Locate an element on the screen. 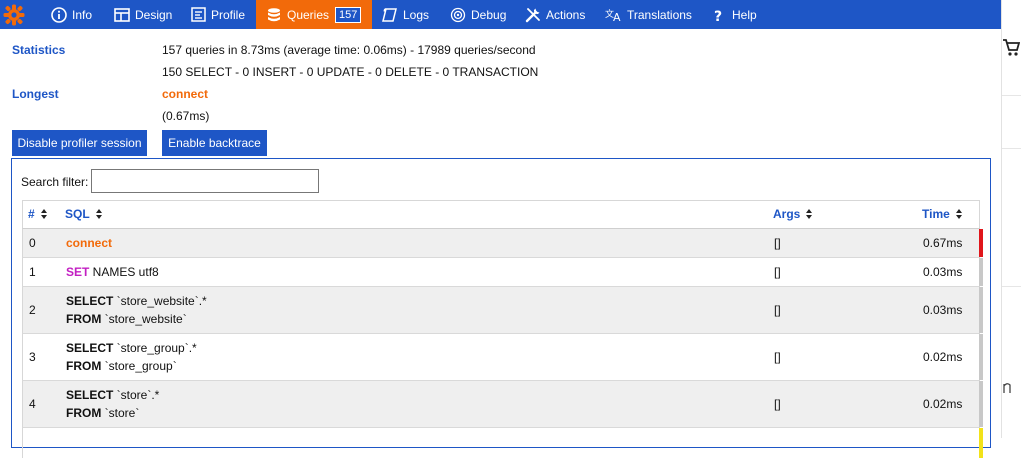 The image size is (1021, 458). toolbar-help: ? Help is located at coordinates (733, 14).